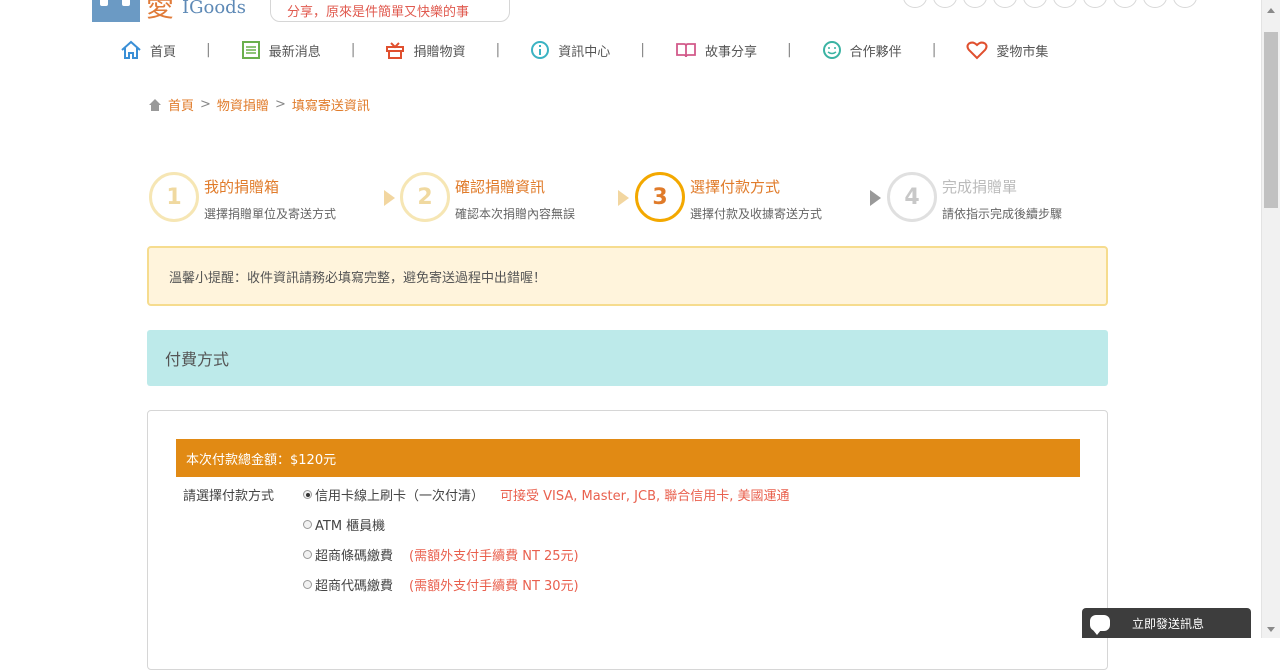 This screenshot has width=1280, height=670. I want to click on chat-label: 立即發送訊息, so click(1168, 623).